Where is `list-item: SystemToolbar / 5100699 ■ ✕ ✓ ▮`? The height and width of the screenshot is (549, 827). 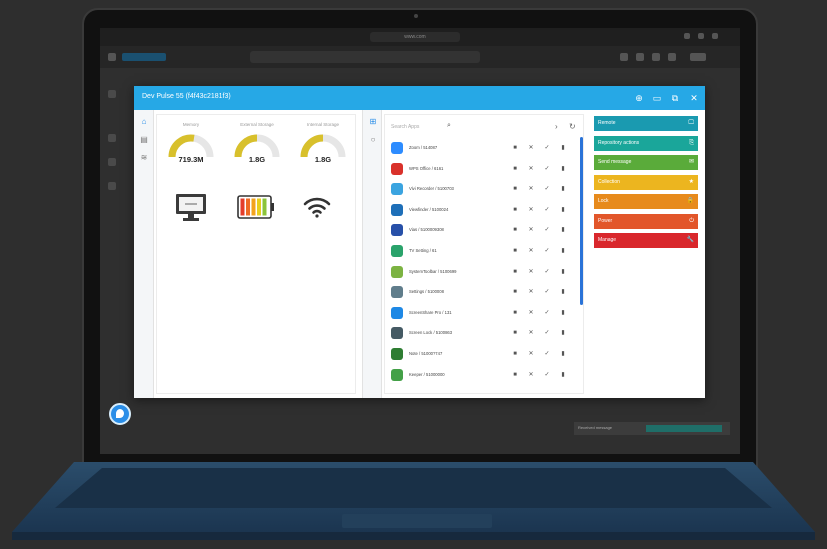
list-item: SystemToolbar / 5100699 ■ ✕ ✓ ▮ is located at coordinates (480, 273).